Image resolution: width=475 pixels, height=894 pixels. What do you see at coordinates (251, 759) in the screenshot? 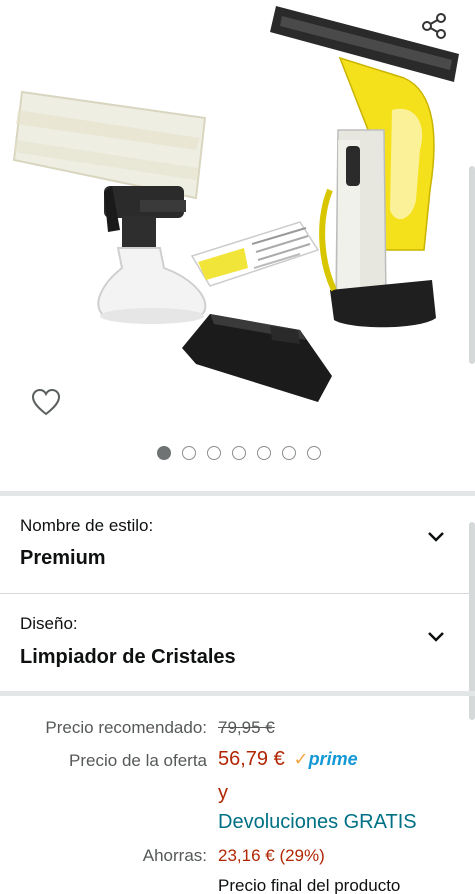
I see `deal-price-value: 56,79 €` at bounding box center [251, 759].